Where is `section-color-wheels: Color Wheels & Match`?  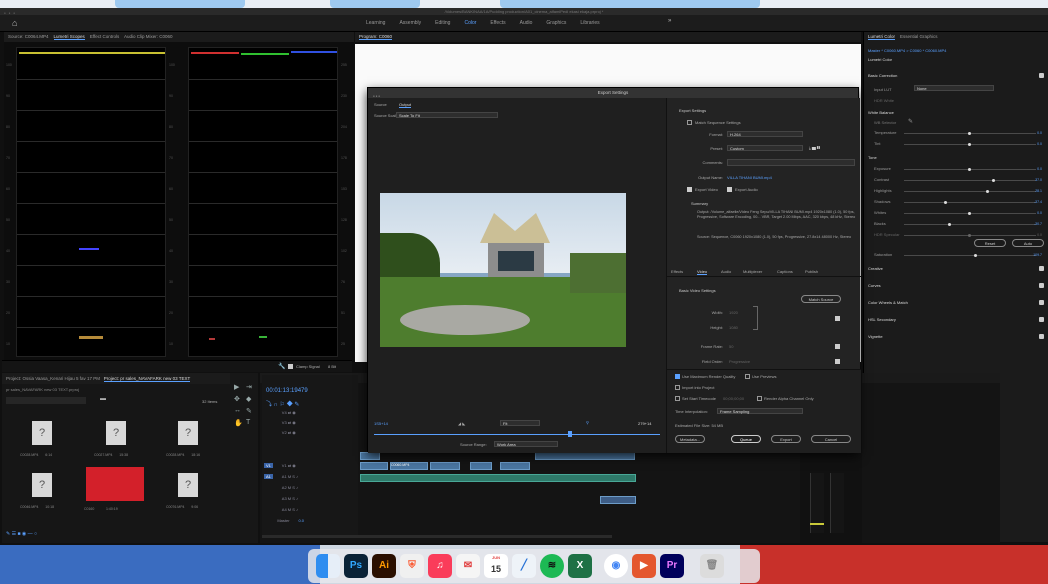 section-color-wheels: Color Wheels & Match is located at coordinates (888, 302).